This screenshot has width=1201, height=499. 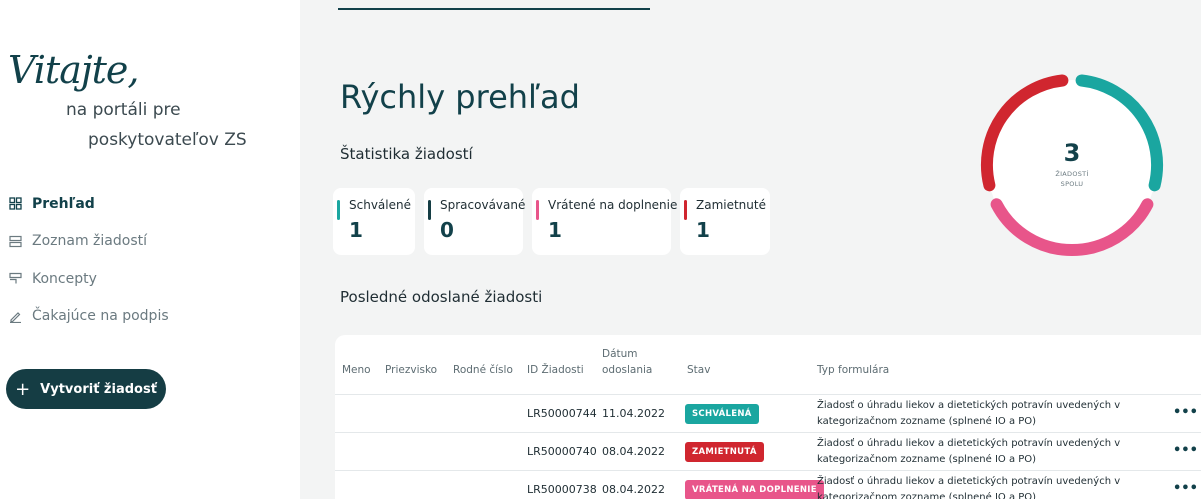 I want to click on plus-icon: +, so click(x=23, y=389).